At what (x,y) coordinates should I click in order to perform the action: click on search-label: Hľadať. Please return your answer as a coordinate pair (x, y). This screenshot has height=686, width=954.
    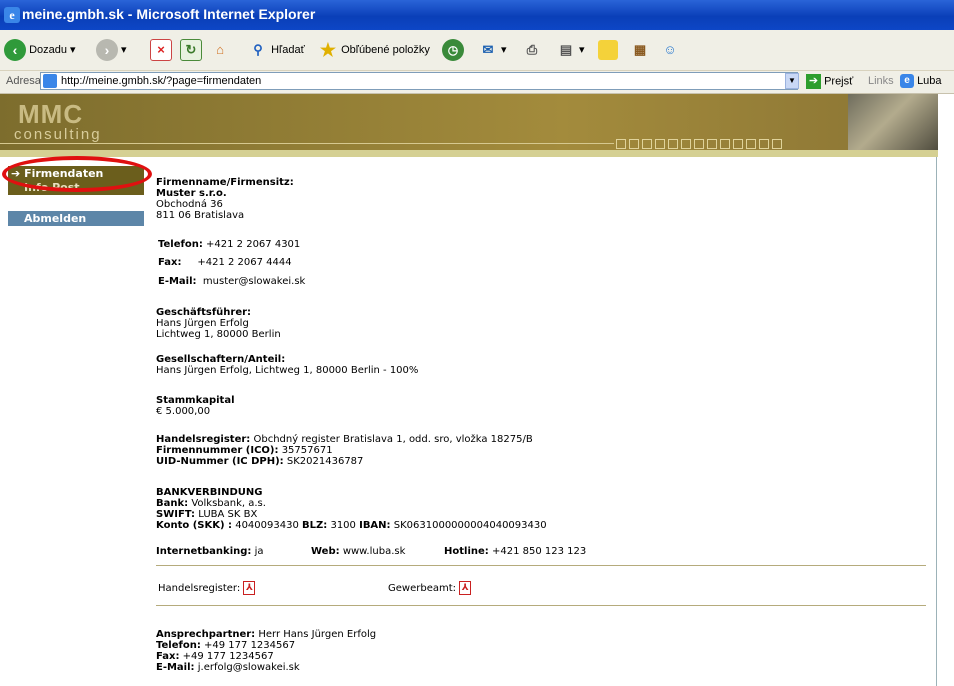
    Looking at the image, I should click on (288, 50).